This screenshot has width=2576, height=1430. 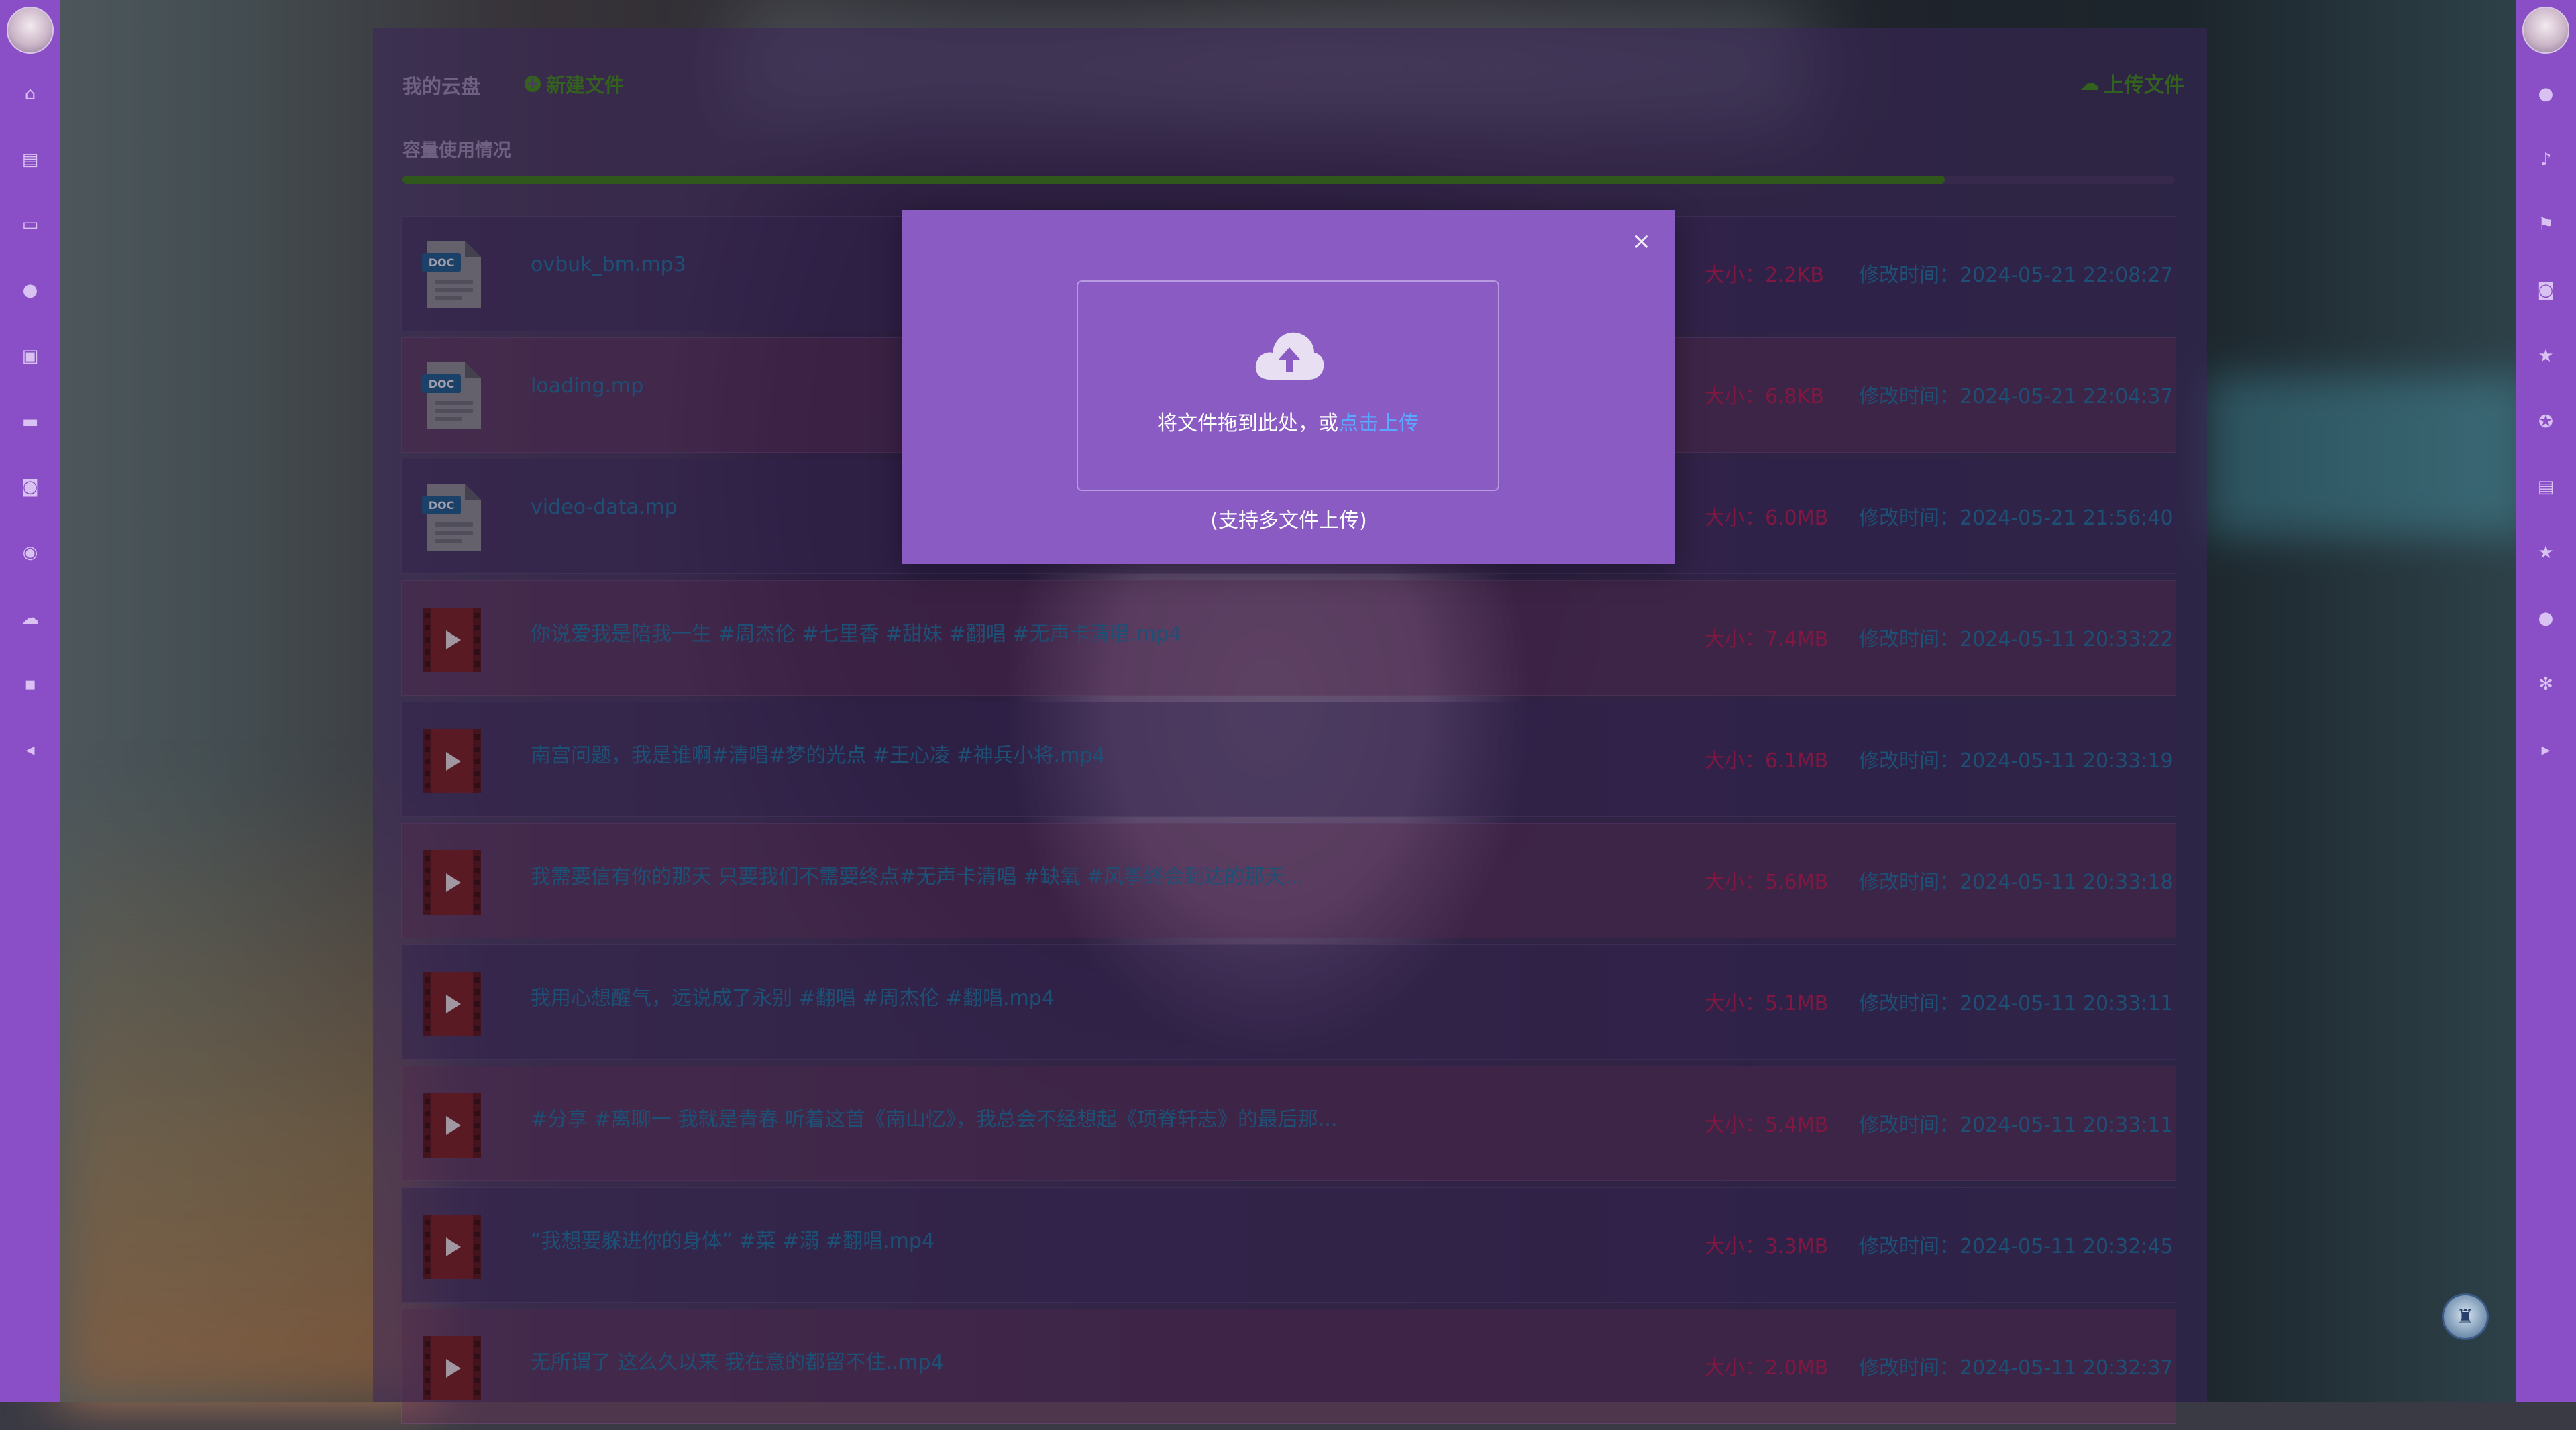 What do you see at coordinates (2465, 1316) in the screenshot?
I see `floating-shield-badge: ♜` at bounding box center [2465, 1316].